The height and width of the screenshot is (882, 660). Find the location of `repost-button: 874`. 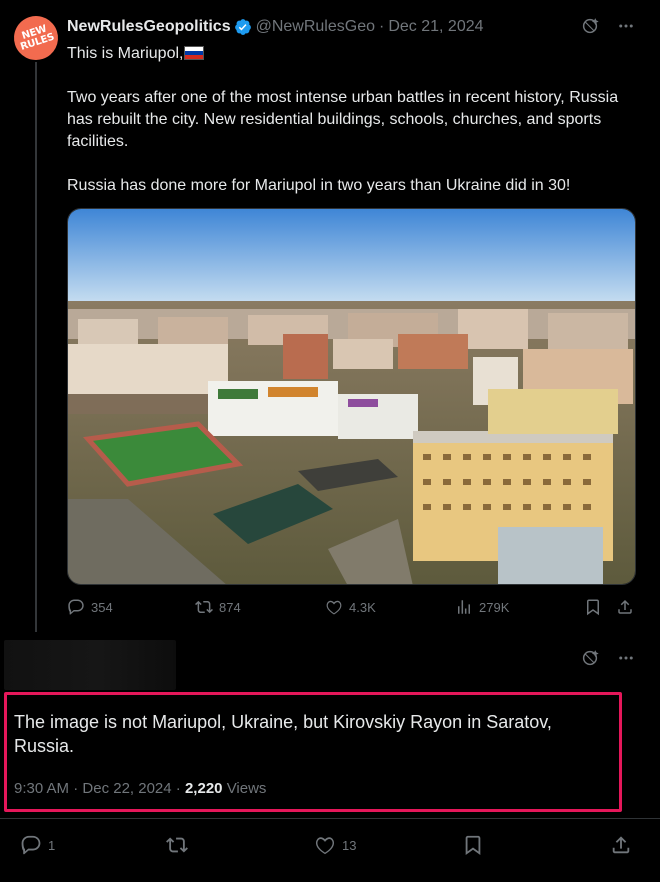

repost-button: 874 is located at coordinates (218, 607).